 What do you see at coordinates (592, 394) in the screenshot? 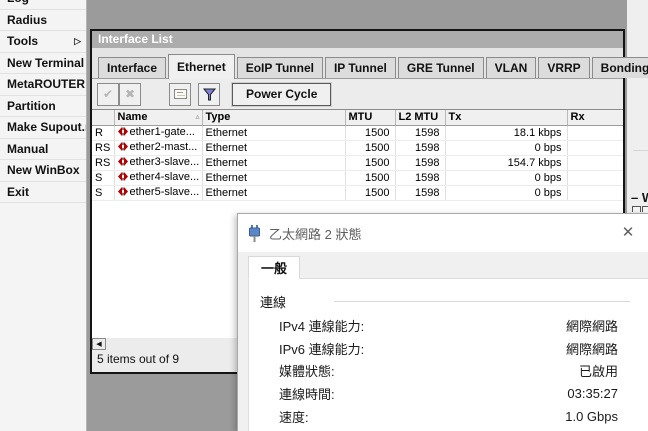
I see `duration-value: 03:35:27` at bounding box center [592, 394].